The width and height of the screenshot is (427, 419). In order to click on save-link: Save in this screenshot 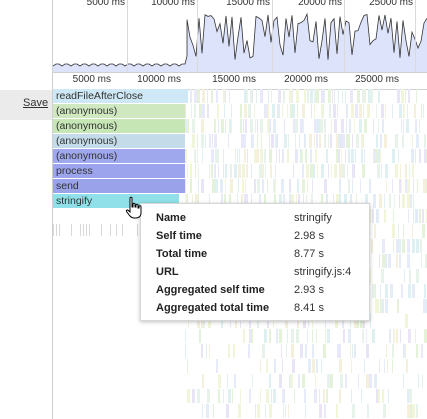, I will do `click(35, 103)`.